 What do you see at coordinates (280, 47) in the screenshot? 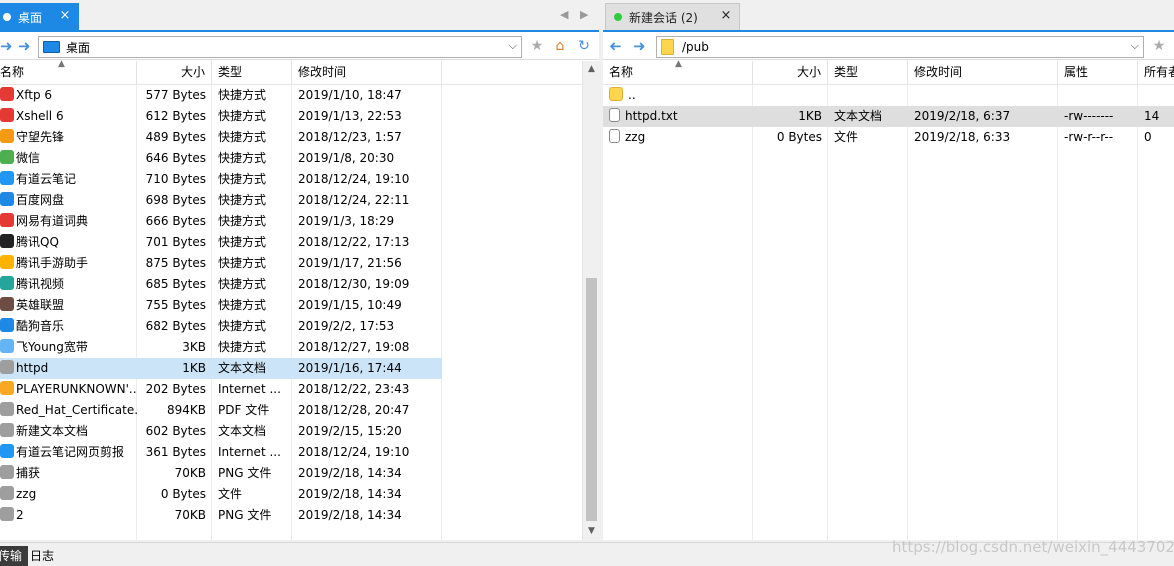
I see `local-path-combobox: 桌面 ⌵` at bounding box center [280, 47].